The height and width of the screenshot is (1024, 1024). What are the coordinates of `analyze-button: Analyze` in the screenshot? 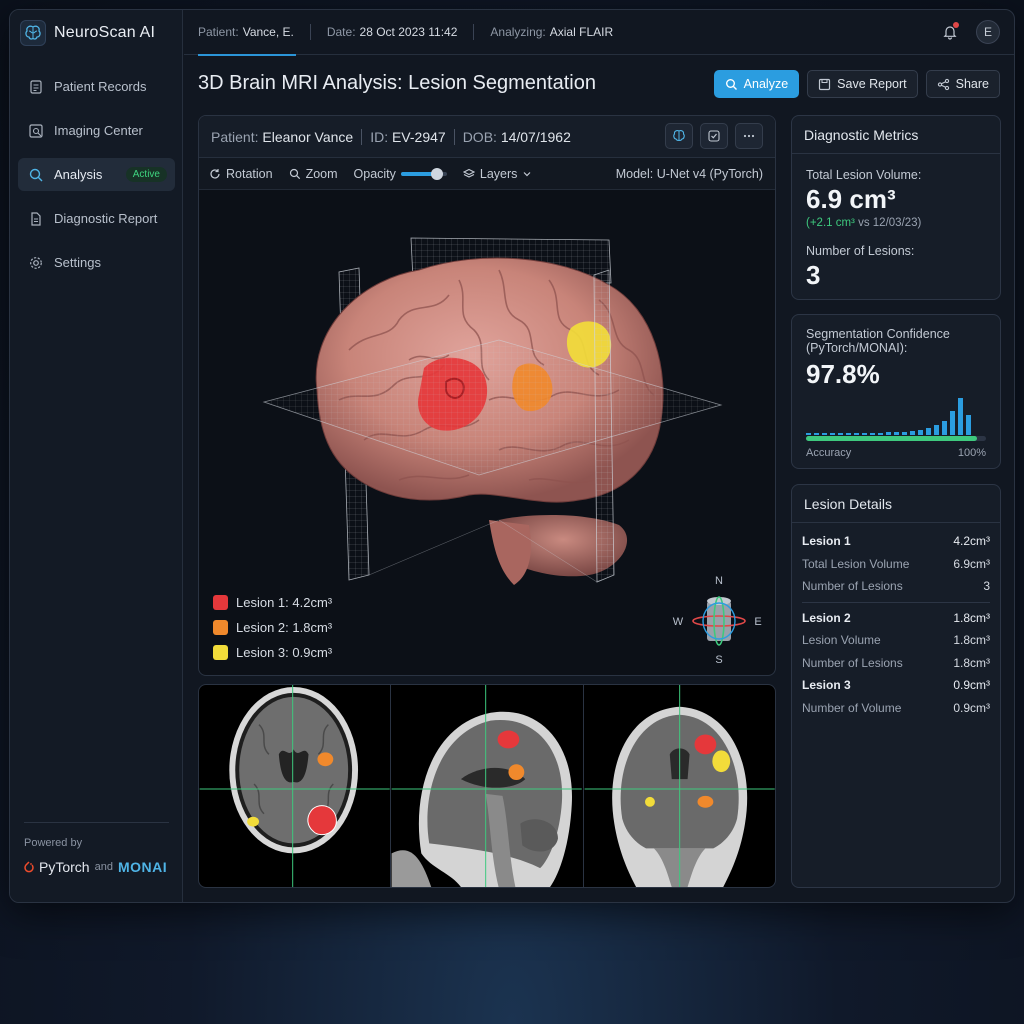 It's located at (756, 84).